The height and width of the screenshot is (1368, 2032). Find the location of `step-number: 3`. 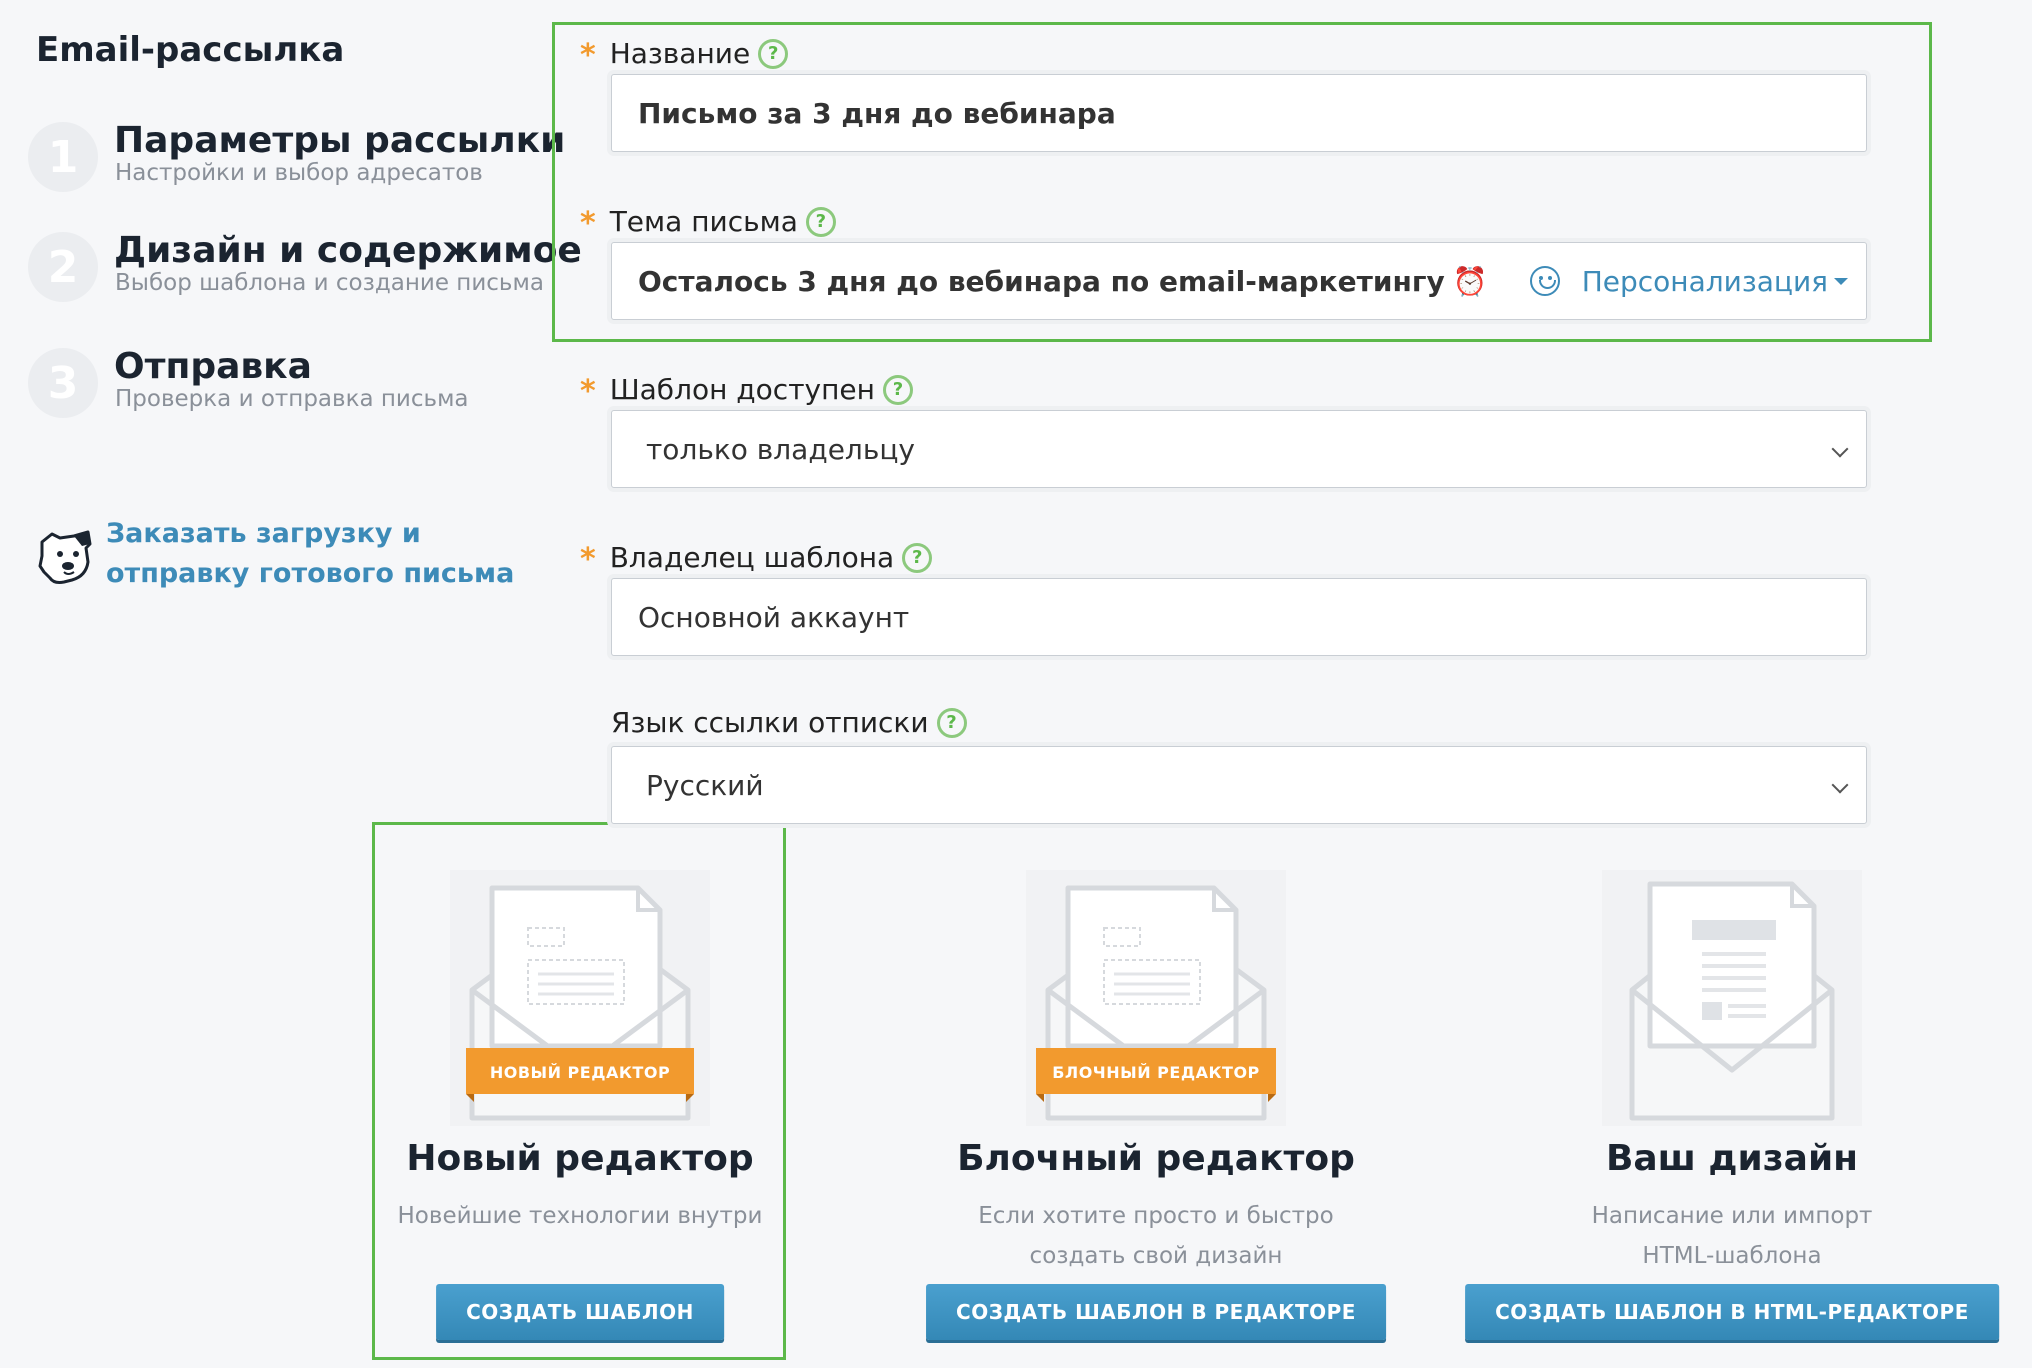

step-number: 3 is located at coordinates (63, 383).